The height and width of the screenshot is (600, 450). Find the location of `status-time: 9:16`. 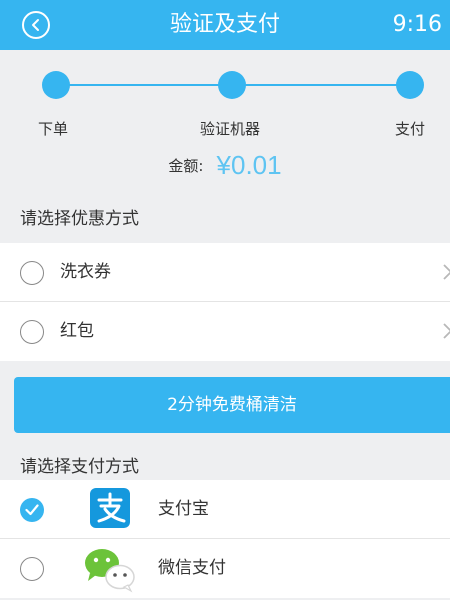

status-time: 9:16 is located at coordinates (417, 24).